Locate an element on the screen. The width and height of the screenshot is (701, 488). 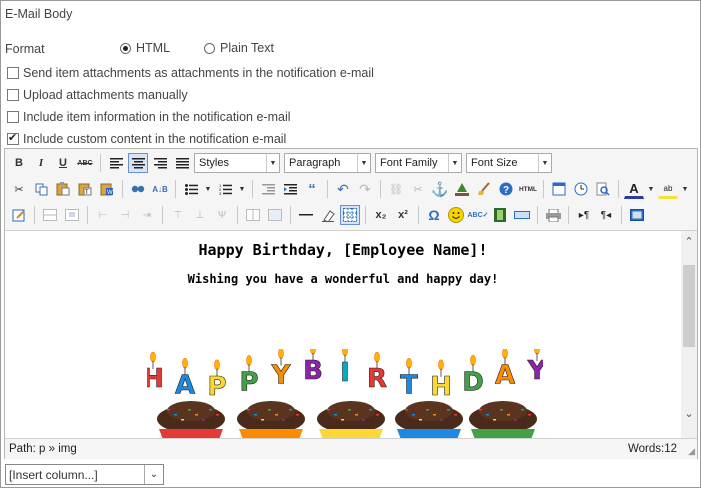
find-icon is located at coordinates (138, 189).